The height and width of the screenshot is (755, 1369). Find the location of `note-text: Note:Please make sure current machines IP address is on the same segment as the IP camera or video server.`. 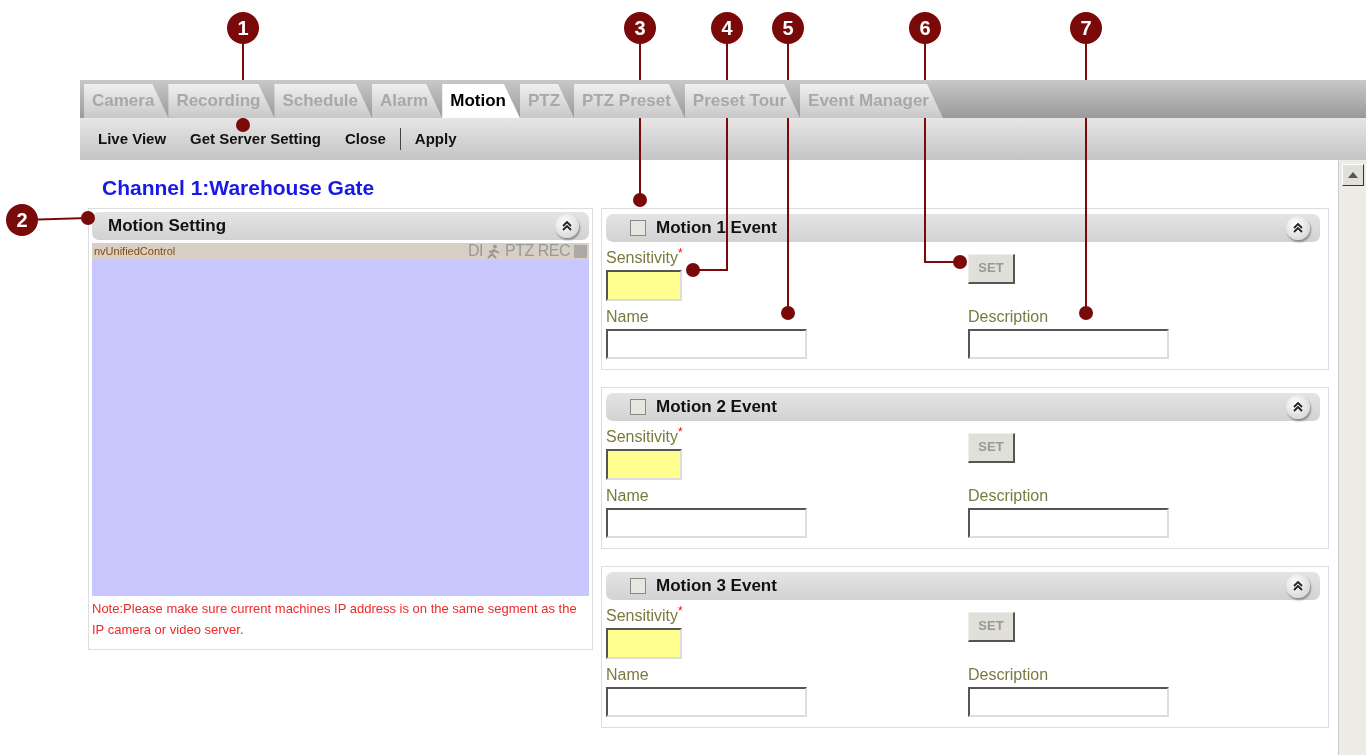

note-text: Note:Please make sure current machines IP address is on the same segment as the IP camera or video server. is located at coordinates (335, 619).